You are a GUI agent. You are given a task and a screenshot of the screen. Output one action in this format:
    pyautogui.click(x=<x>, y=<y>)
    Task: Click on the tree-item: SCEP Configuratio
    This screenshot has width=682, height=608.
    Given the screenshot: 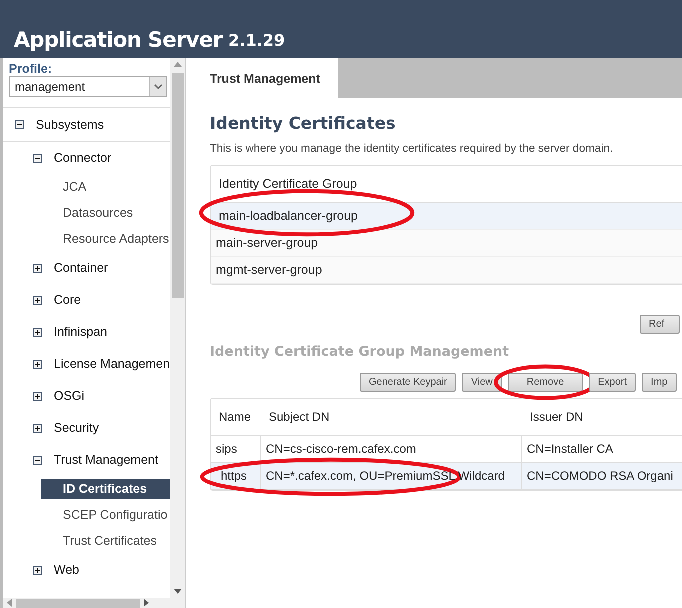 What is the action you would take?
    pyautogui.click(x=115, y=515)
    